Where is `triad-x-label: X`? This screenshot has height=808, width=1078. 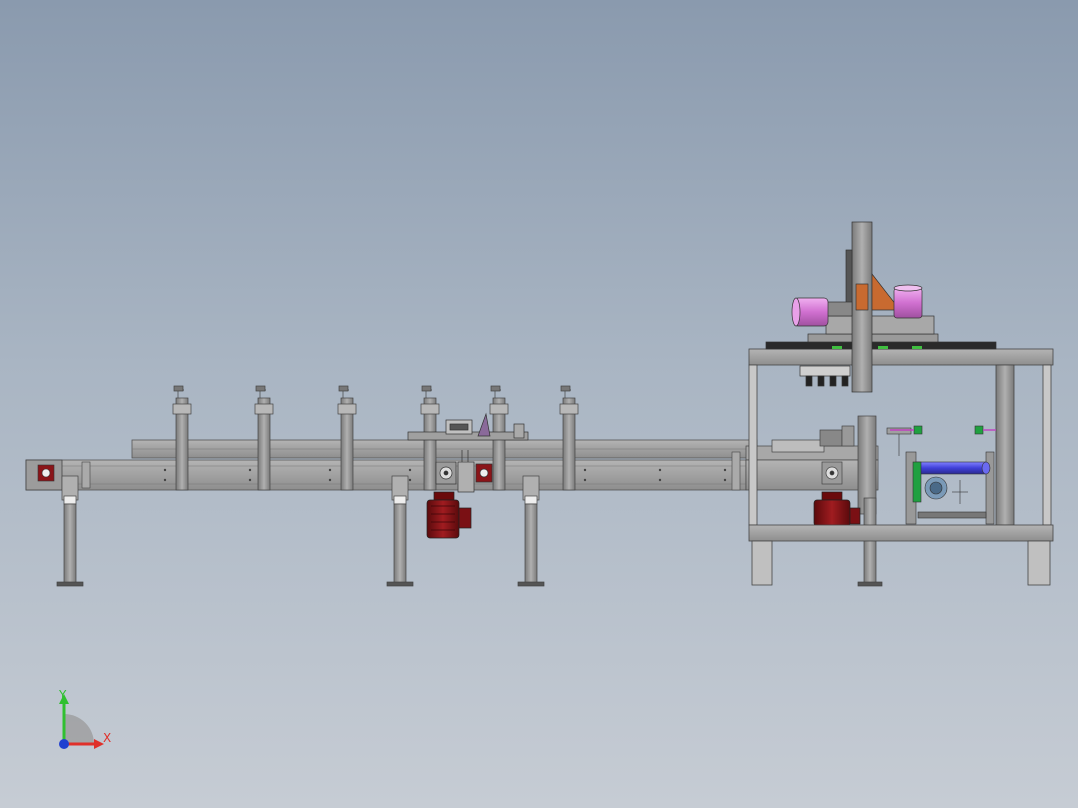 triad-x-label: X is located at coordinates (107, 738).